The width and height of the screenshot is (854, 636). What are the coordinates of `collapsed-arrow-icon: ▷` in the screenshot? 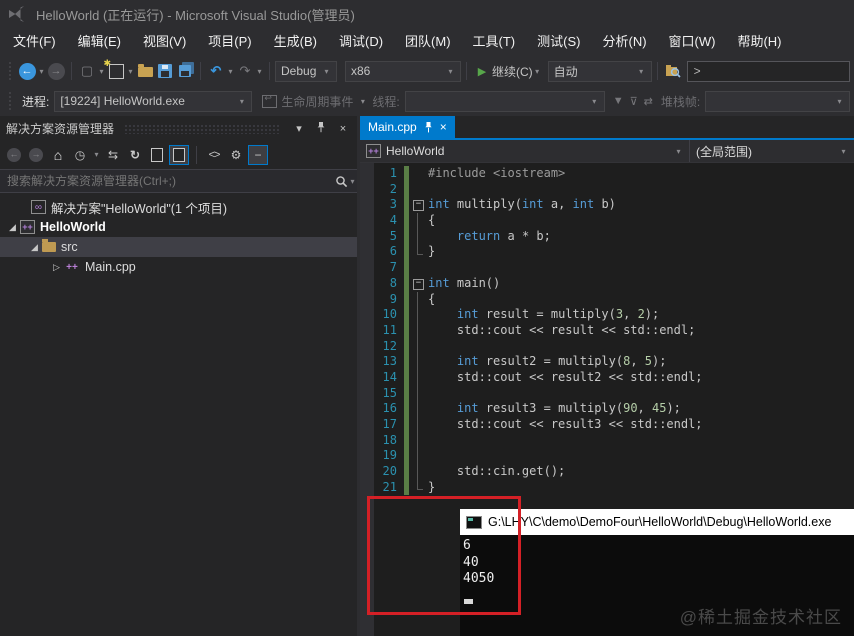 It's located at (56, 267).